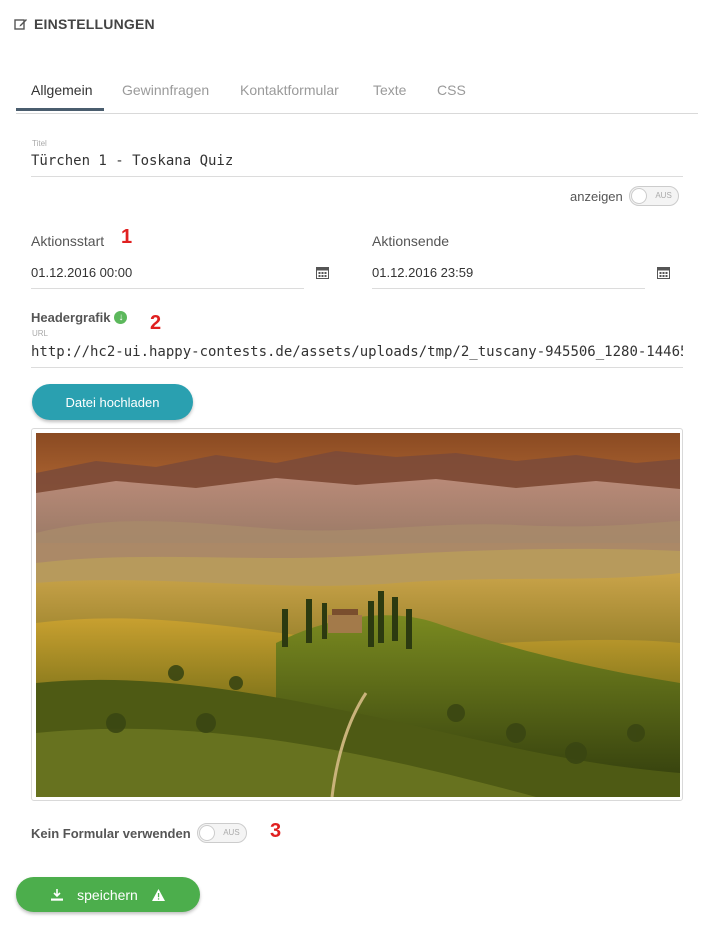  What do you see at coordinates (596, 196) in the screenshot?
I see `show-toggle-label: anzeigen` at bounding box center [596, 196].